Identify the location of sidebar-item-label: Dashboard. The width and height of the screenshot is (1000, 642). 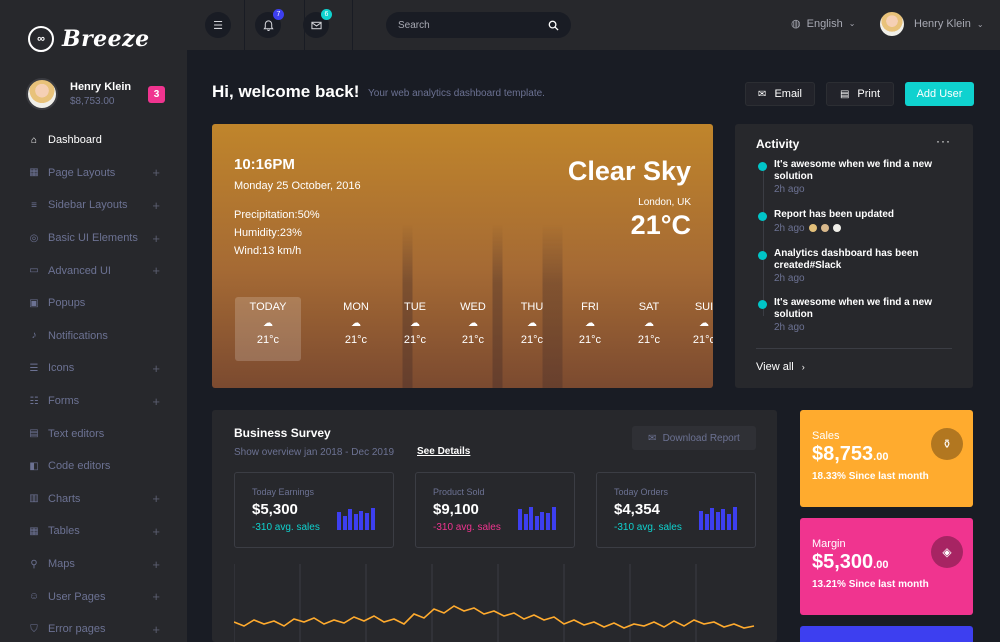
(75, 140).